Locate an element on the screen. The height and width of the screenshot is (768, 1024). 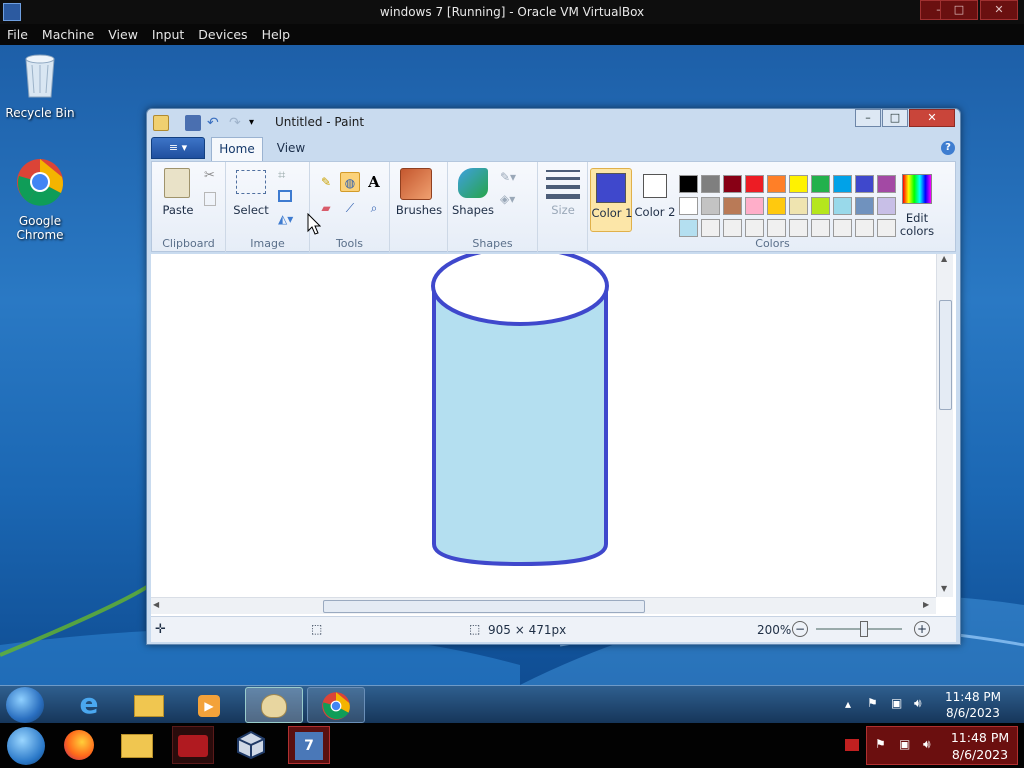
scroll-down-icon: ▼ is located at coordinates (944, 588).